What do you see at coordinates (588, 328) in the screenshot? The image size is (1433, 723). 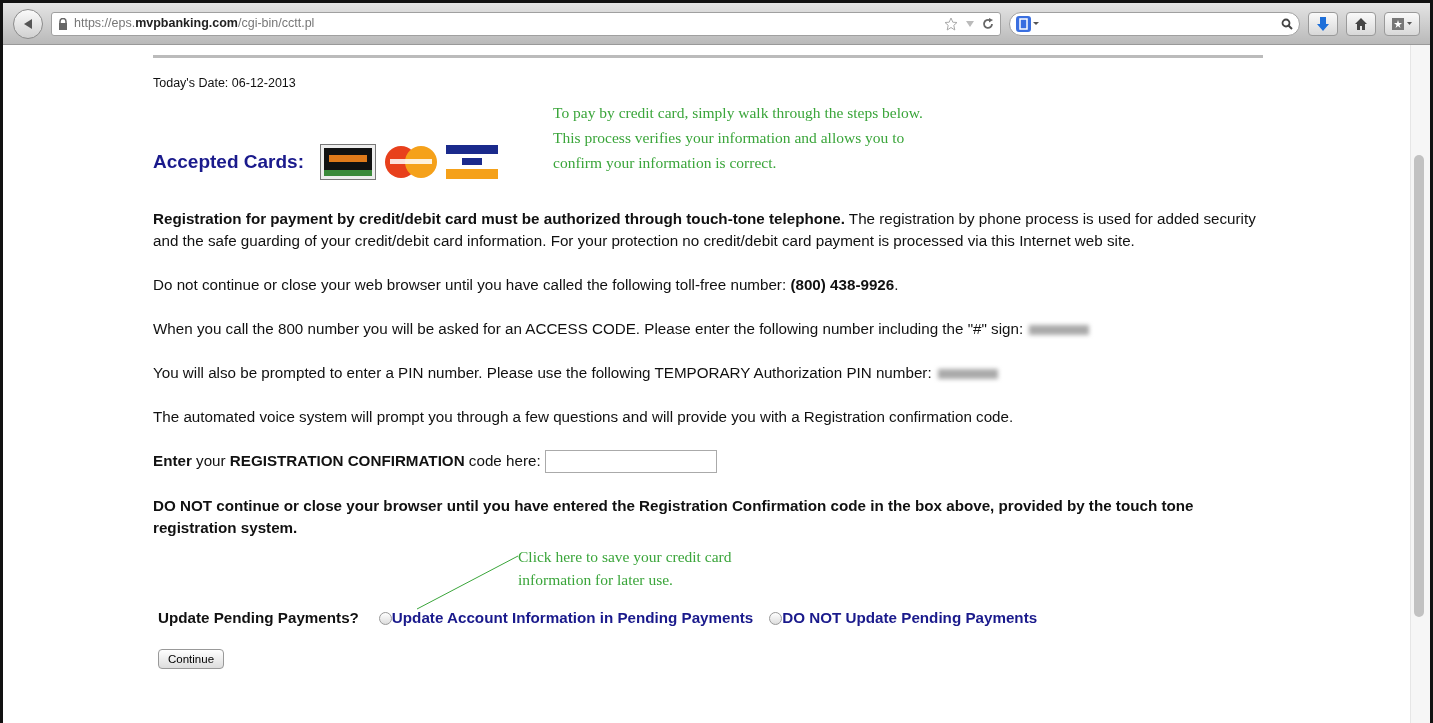 I see `instruction-paragraph: When you call the 800 number you will be asked for an ACCESS CODE. Please enter the following number including the "#" sign:` at bounding box center [588, 328].